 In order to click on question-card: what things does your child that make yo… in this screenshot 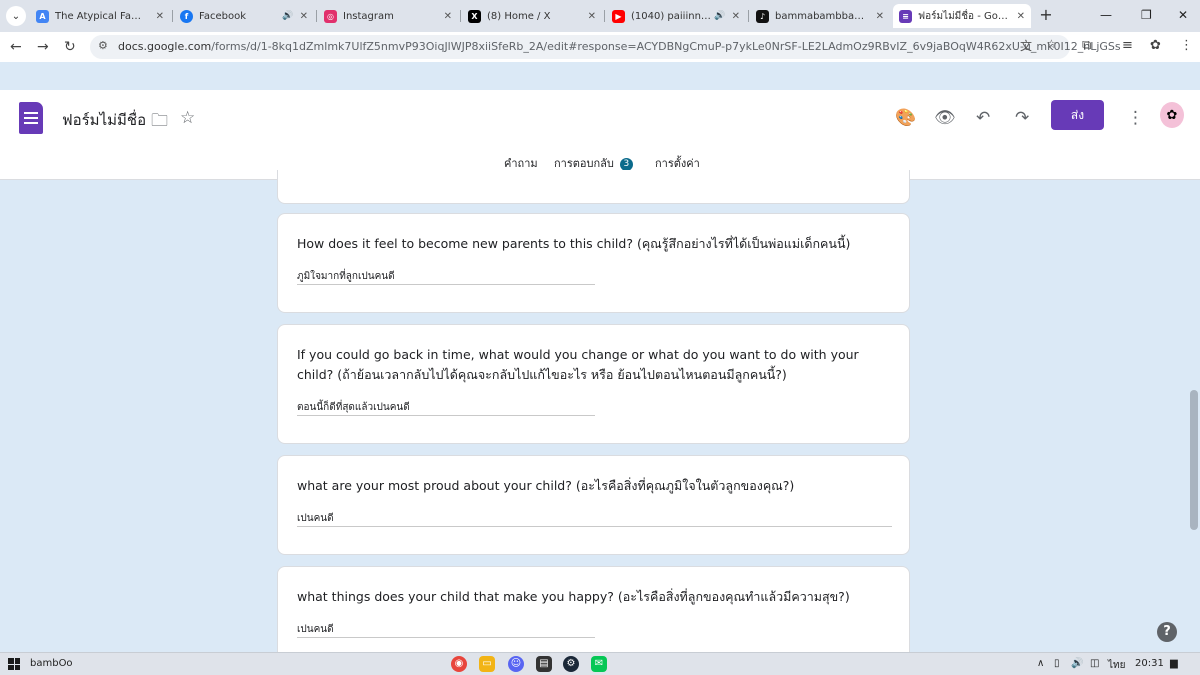, I will do `click(593, 616)`.